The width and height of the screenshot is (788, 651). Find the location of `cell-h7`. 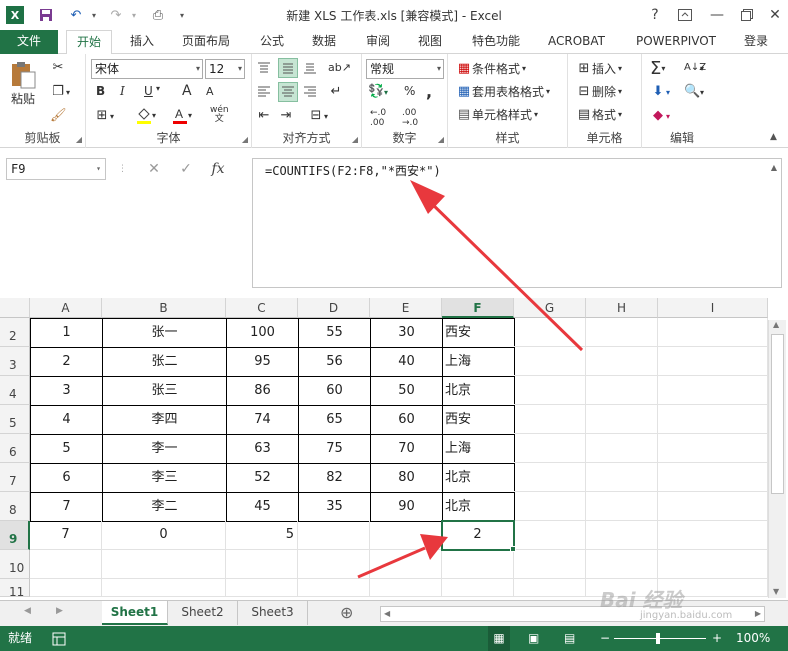

cell-h7 is located at coordinates (622, 477).